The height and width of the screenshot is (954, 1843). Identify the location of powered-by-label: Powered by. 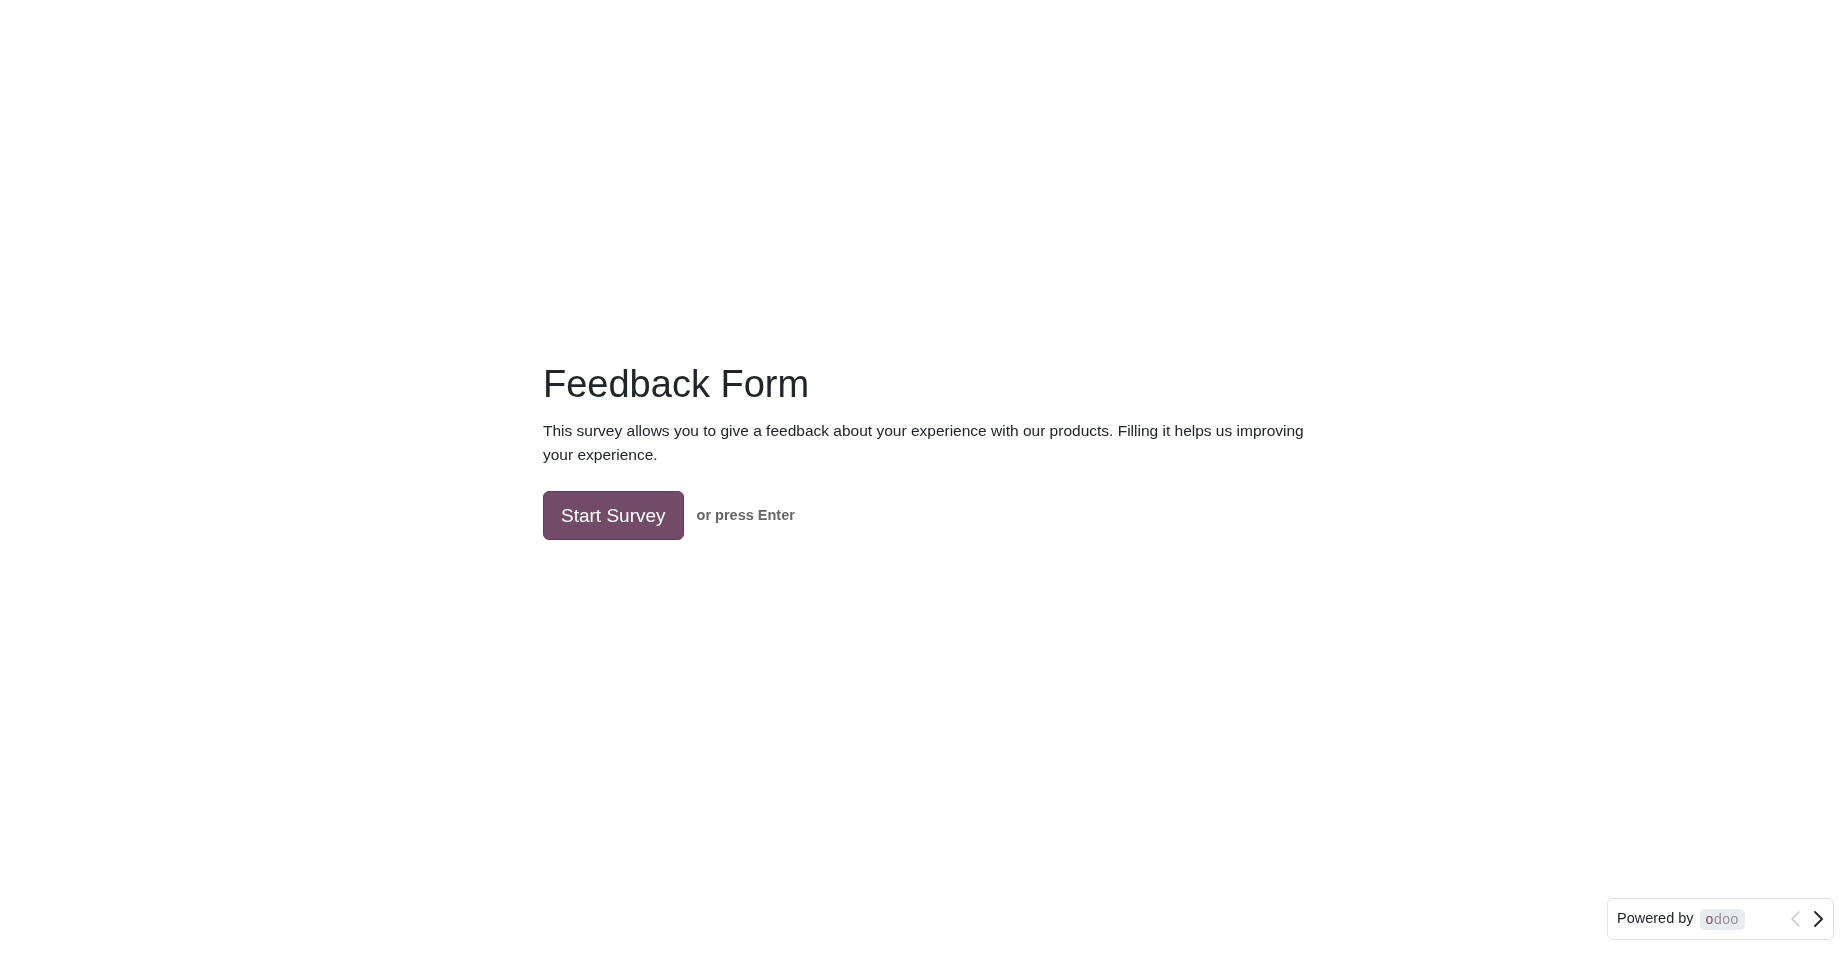
(1655, 919).